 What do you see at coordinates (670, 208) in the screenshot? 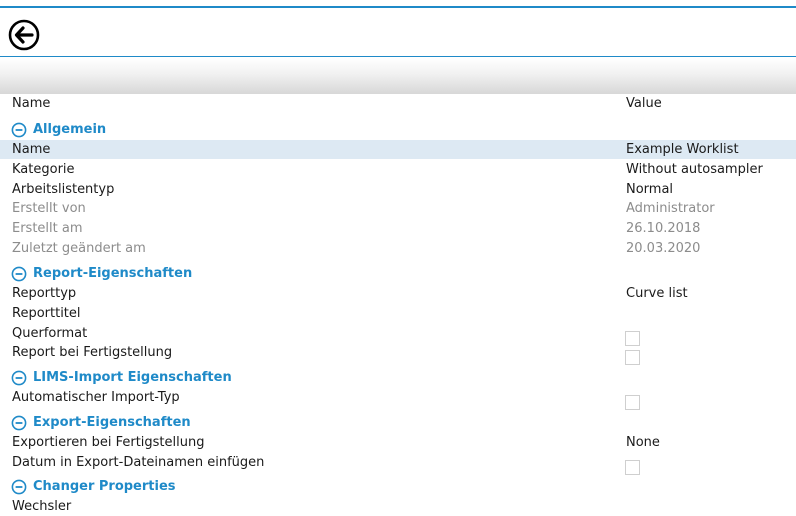
I see `property-value: Administrator` at bounding box center [670, 208].